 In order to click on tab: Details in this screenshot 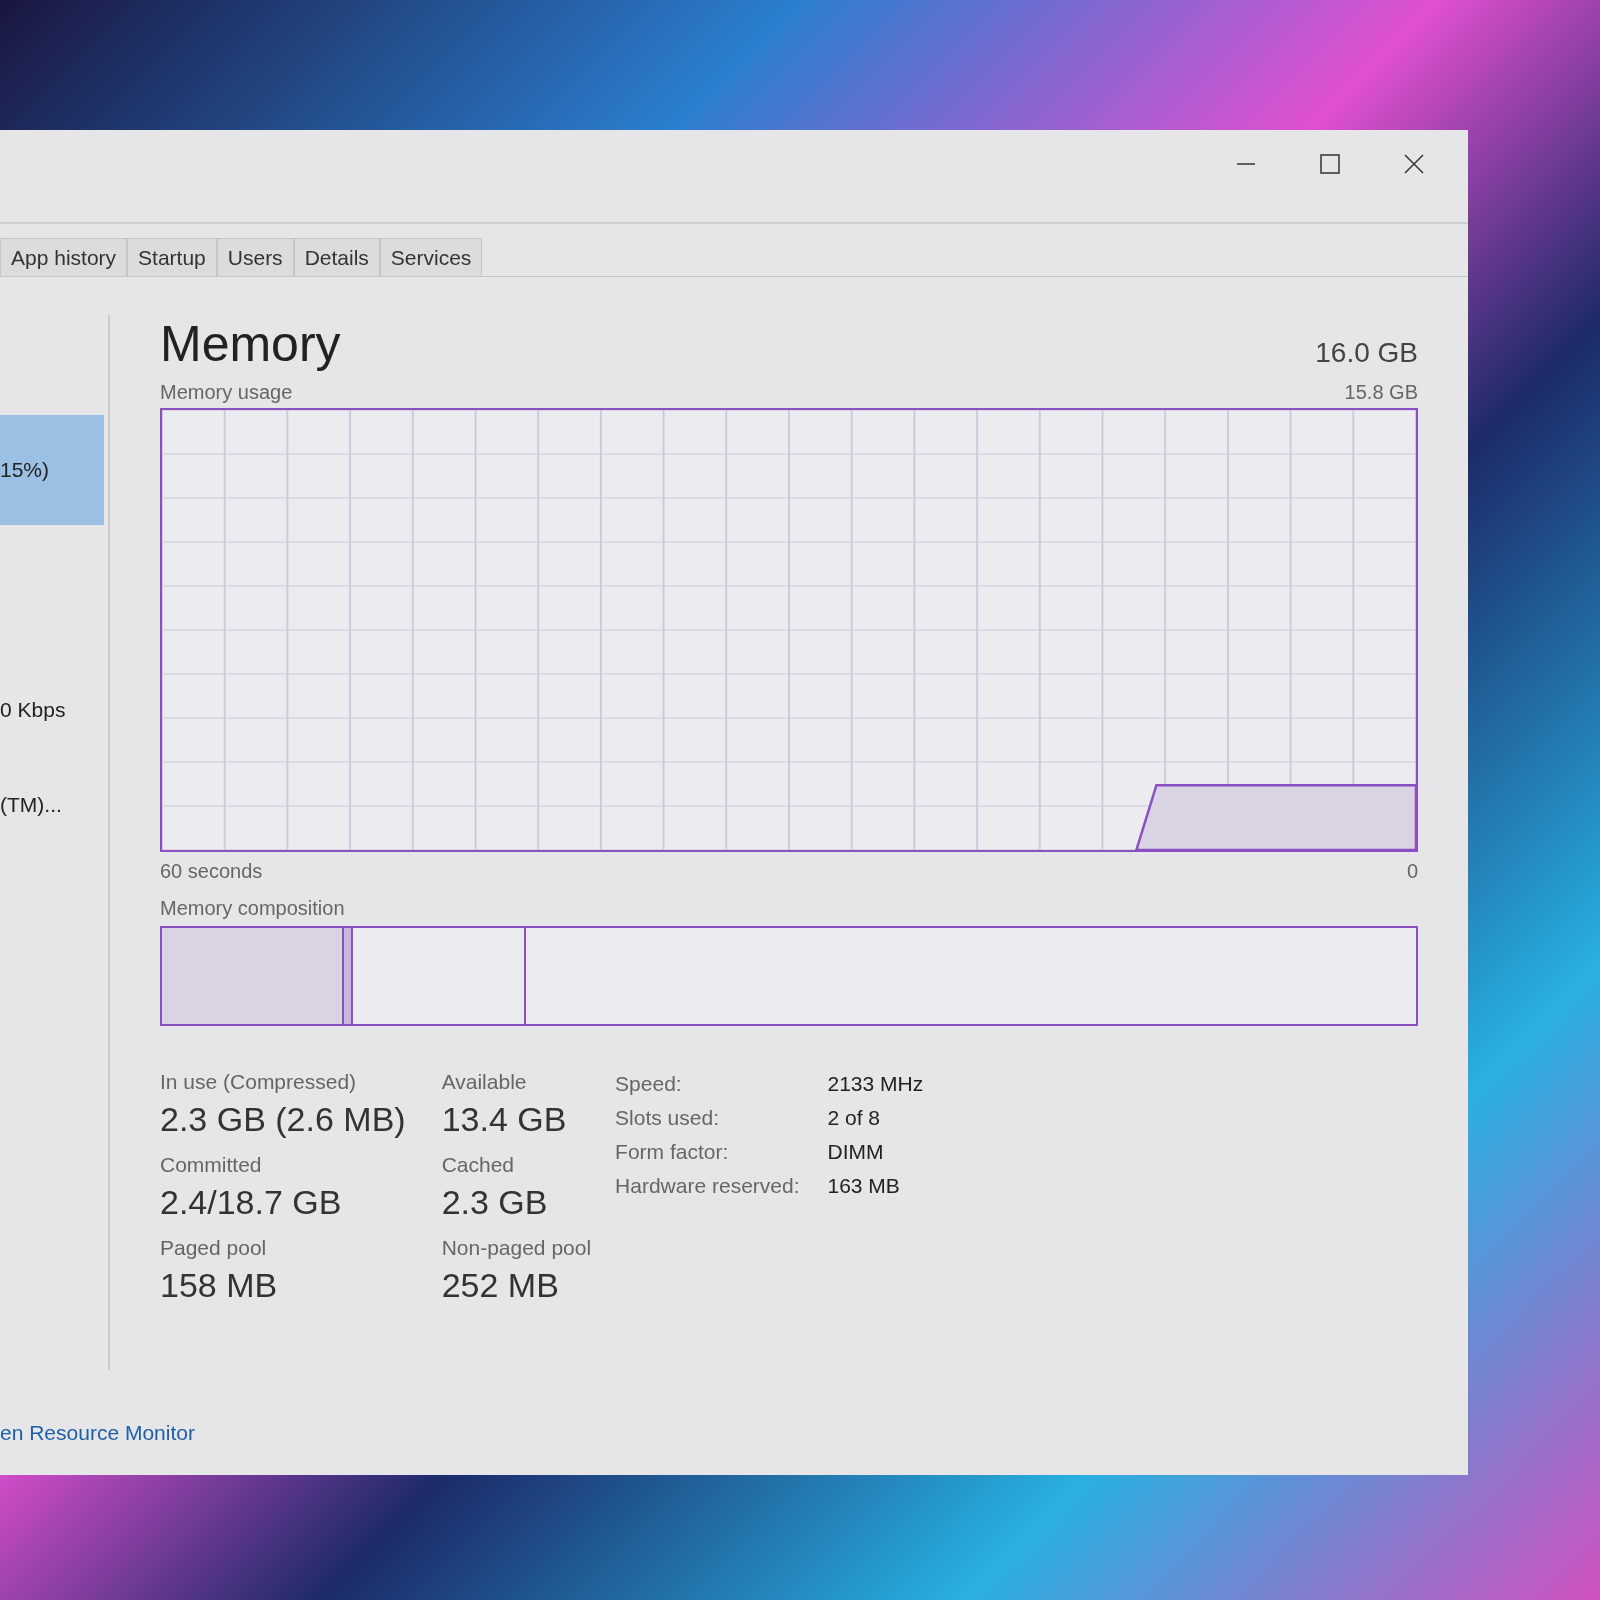, I will do `click(336, 257)`.